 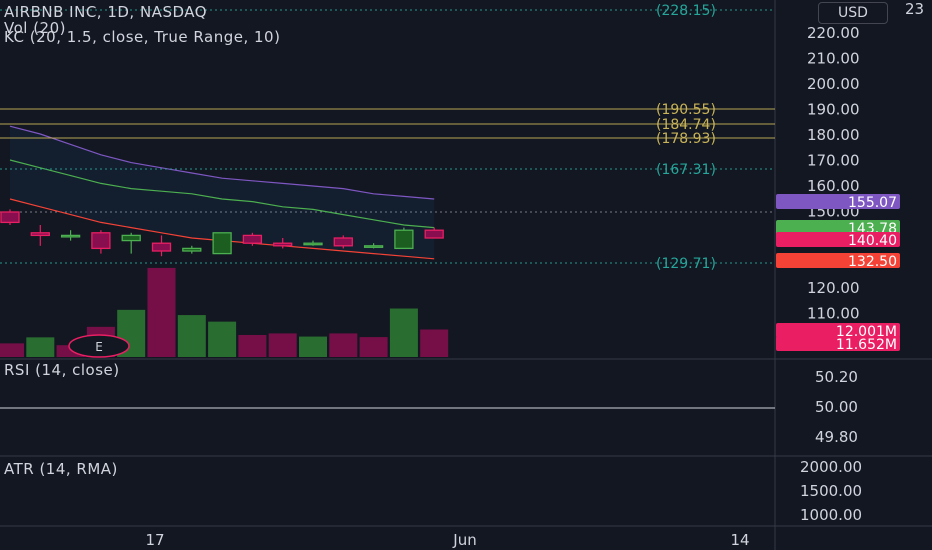 What do you see at coordinates (833, 161) in the screenshot?
I see `price-tick: 170.00` at bounding box center [833, 161].